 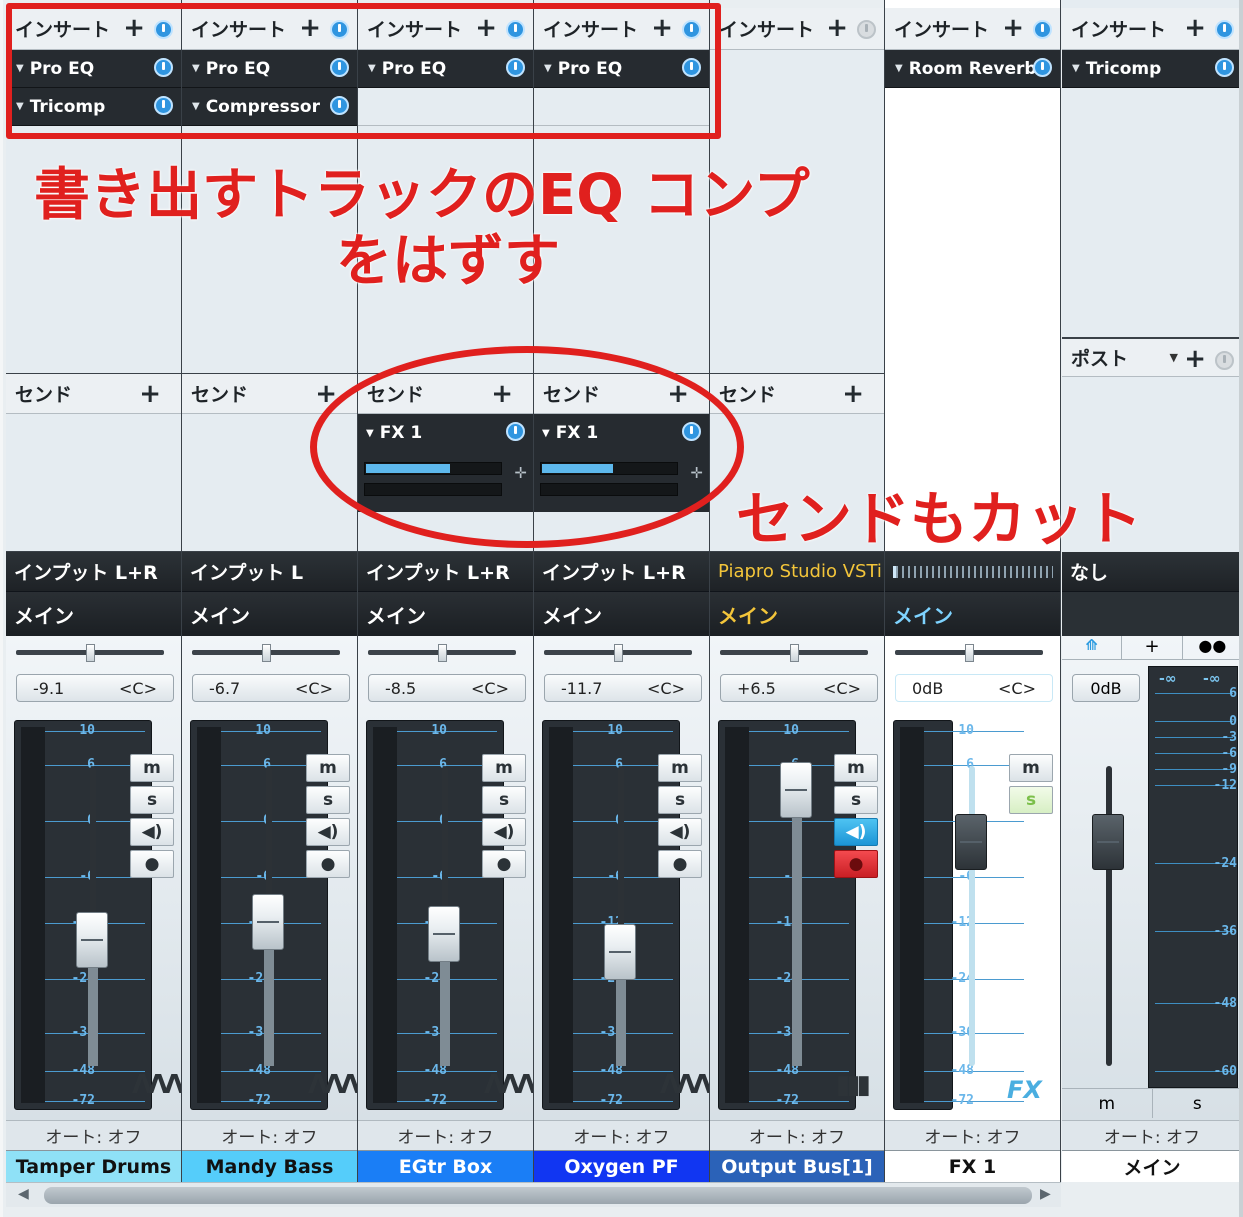 I want to click on metronome-icon: ⟰, so click(x=1092, y=647).